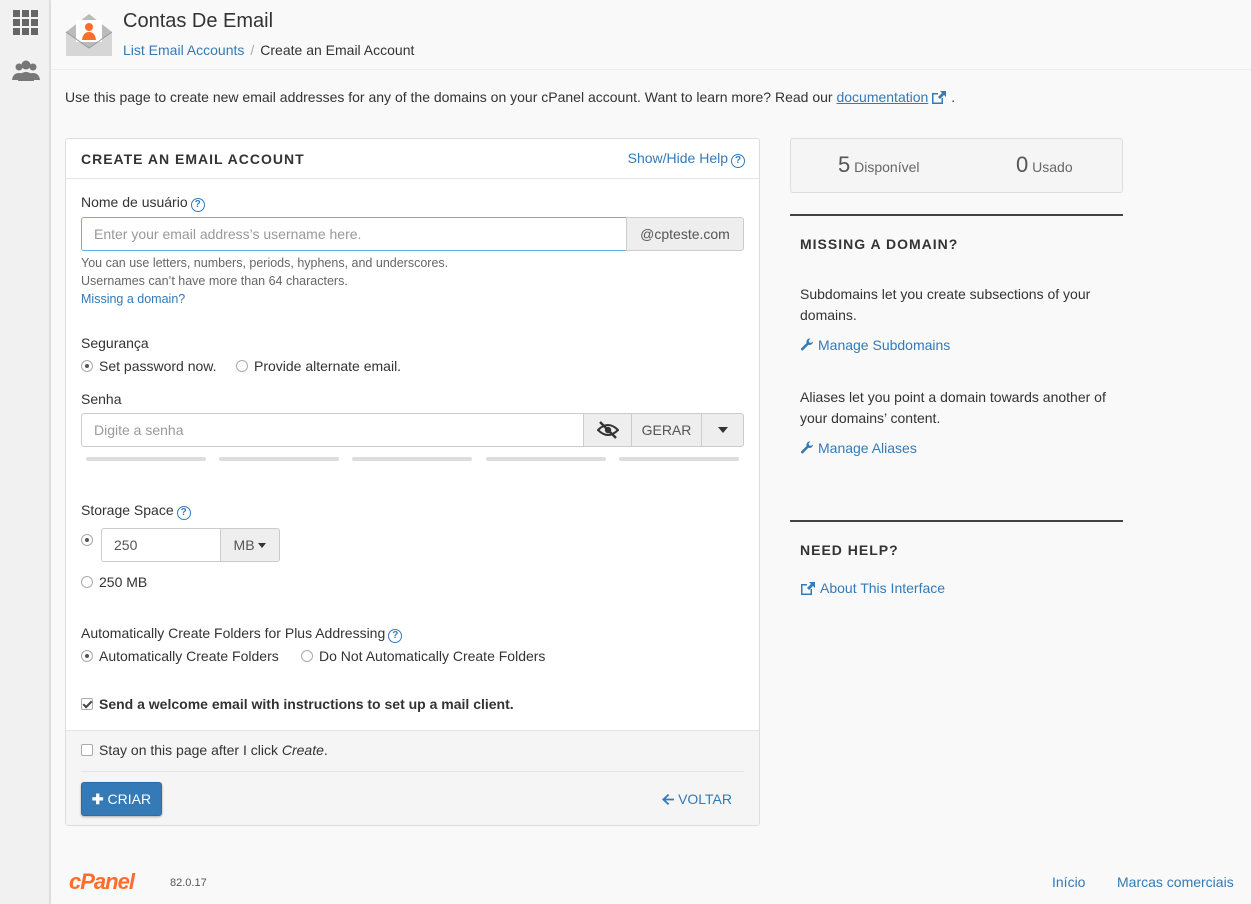 Image resolution: width=1251 pixels, height=904 pixels. I want to click on stay-on-page-emphasis: Create, so click(302, 750).